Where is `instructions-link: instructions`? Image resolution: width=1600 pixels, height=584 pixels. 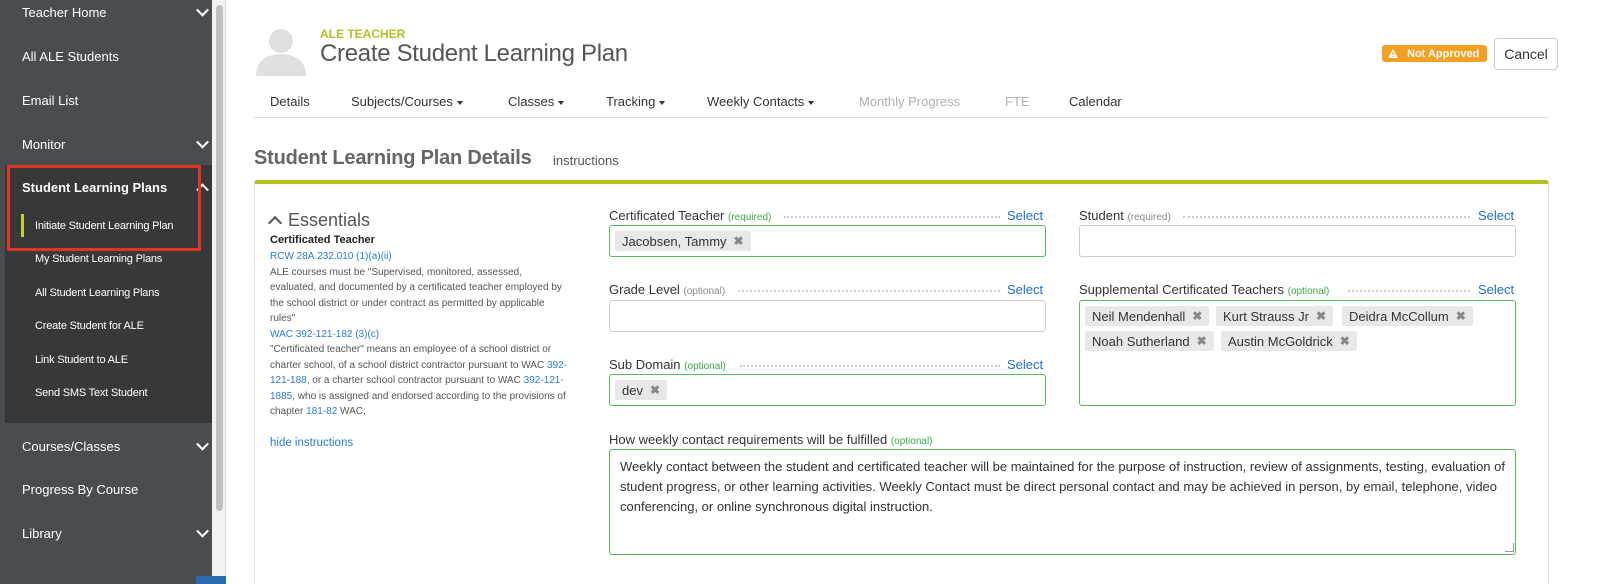 instructions-link: instructions is located at coordinates (586, 160).